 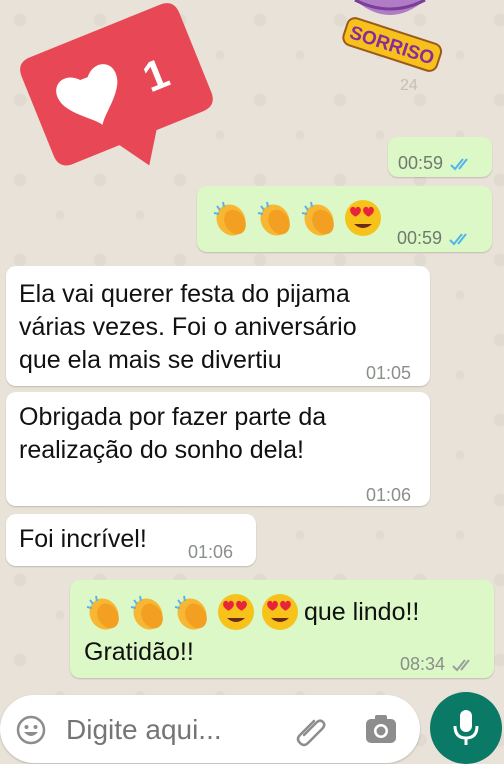 What do you see at coordinates (461, 664) in the screenshot?
I see `double-check-delivered-icon` at bounding box center [461, 664].